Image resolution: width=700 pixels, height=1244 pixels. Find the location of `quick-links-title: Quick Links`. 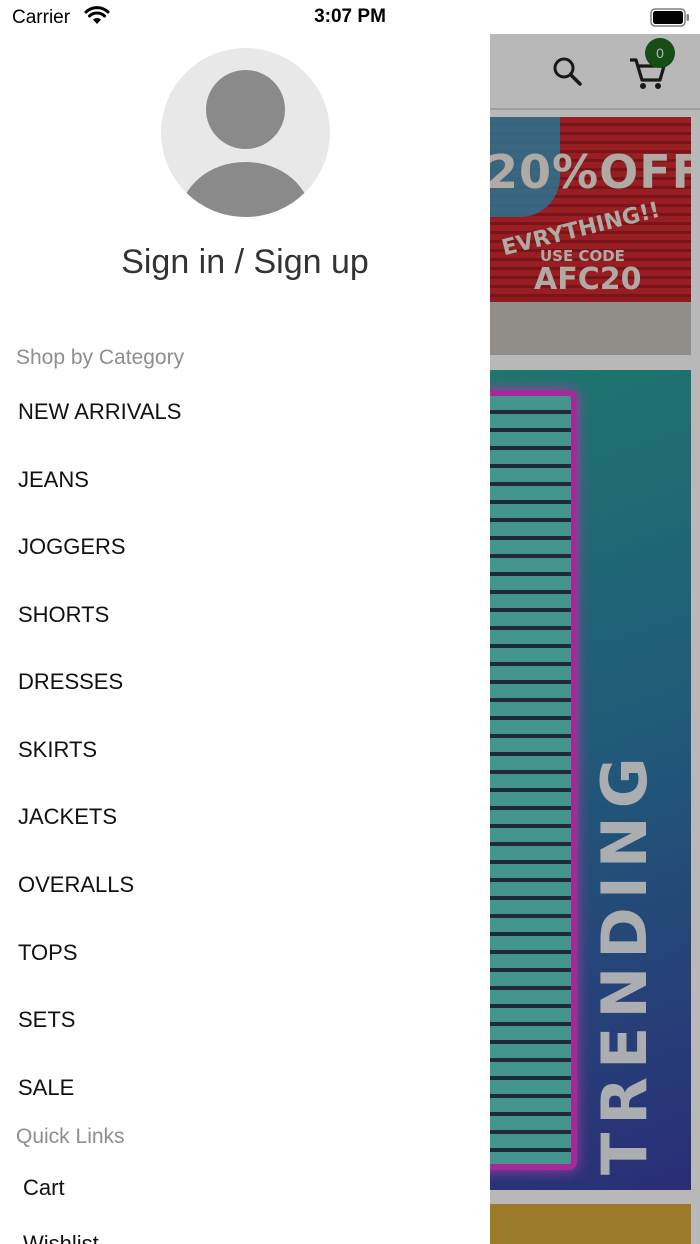

quick-links-title: Quick Links is located at coordinates (70, 1136).